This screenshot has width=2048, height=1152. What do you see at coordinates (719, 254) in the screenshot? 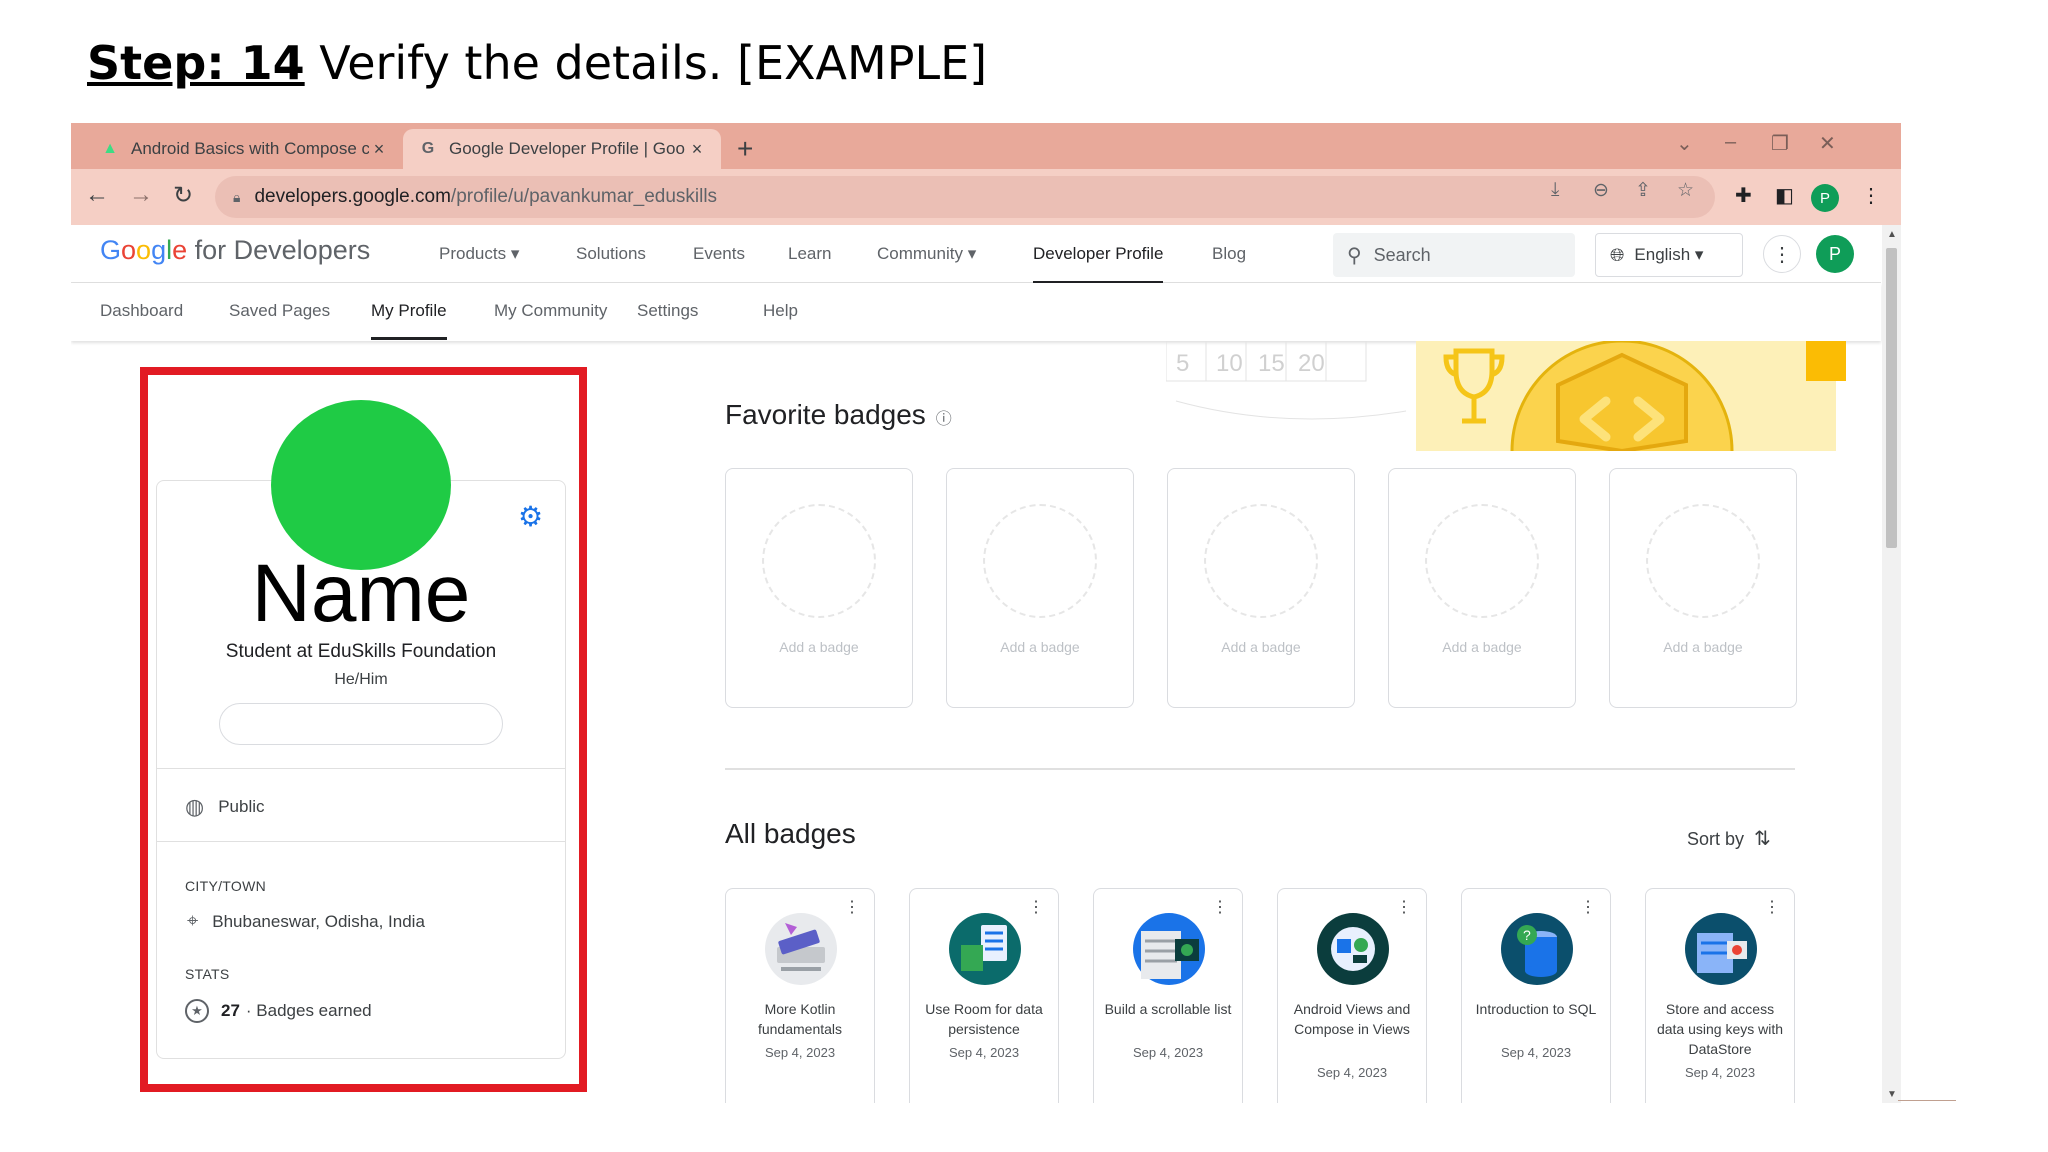
I see `nav-events: Events` at bounding box center [719, 254].